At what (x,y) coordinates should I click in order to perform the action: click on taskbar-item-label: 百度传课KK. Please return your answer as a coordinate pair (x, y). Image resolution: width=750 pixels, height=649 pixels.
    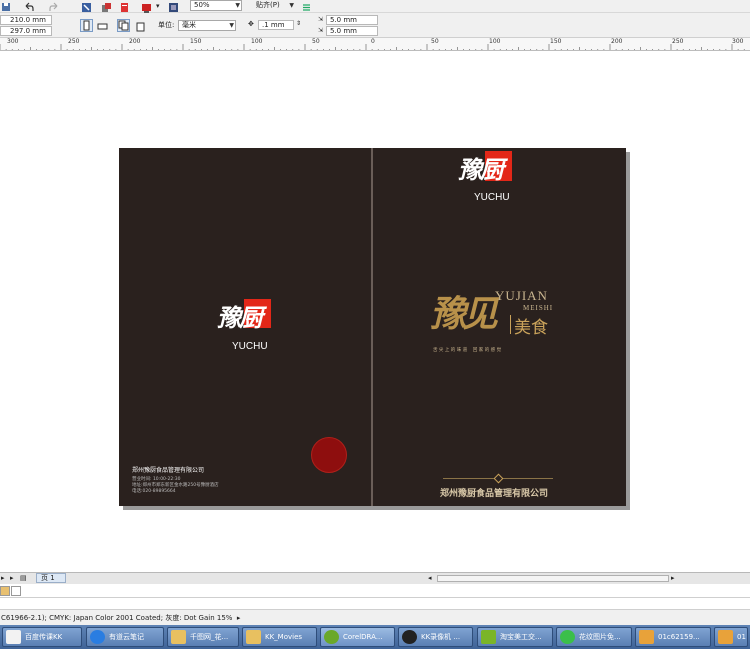
    Looking at the image, I should click on (44, 637).